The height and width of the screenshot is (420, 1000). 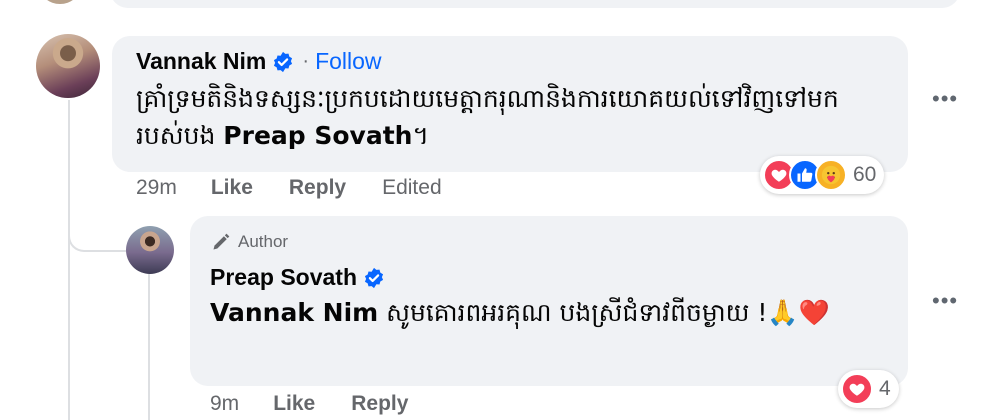 What do you see at coordinates (201, 61) in the screenshot?
I see `author-name: Vannak Nim` at bounding box center [201, 61].